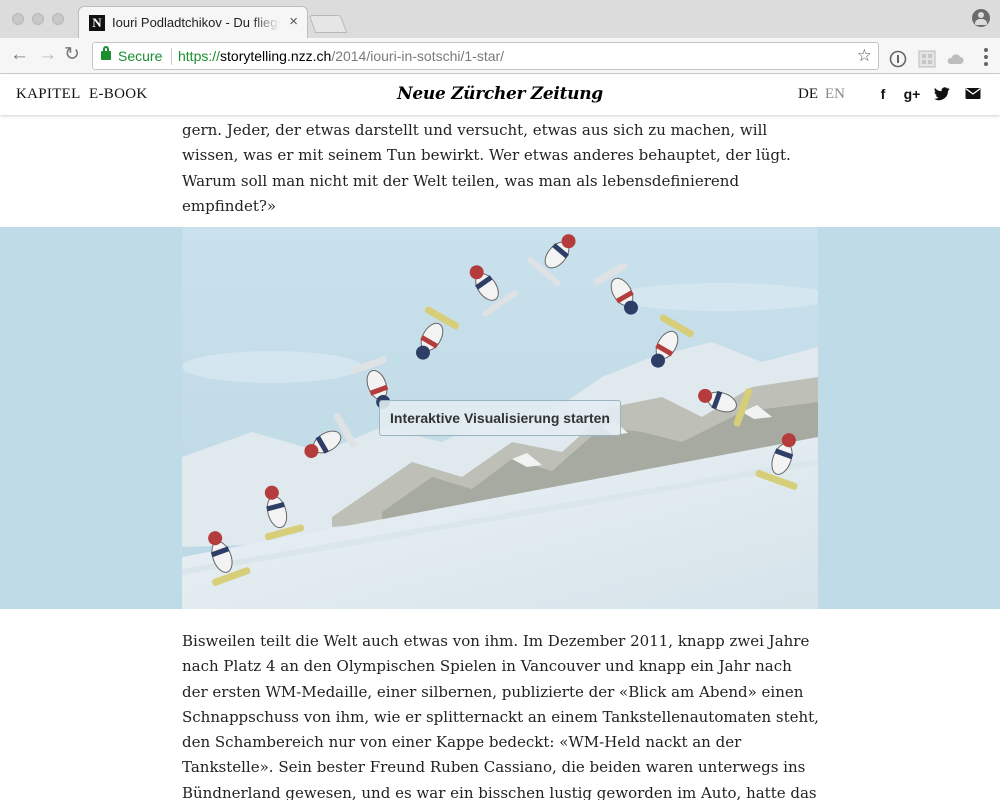  What do you see at coordinates (196, 22) in the screenshot?
I see `tab-title: Iouri Podladtchikov - Du fliegst` at bounding box center [196, 22].